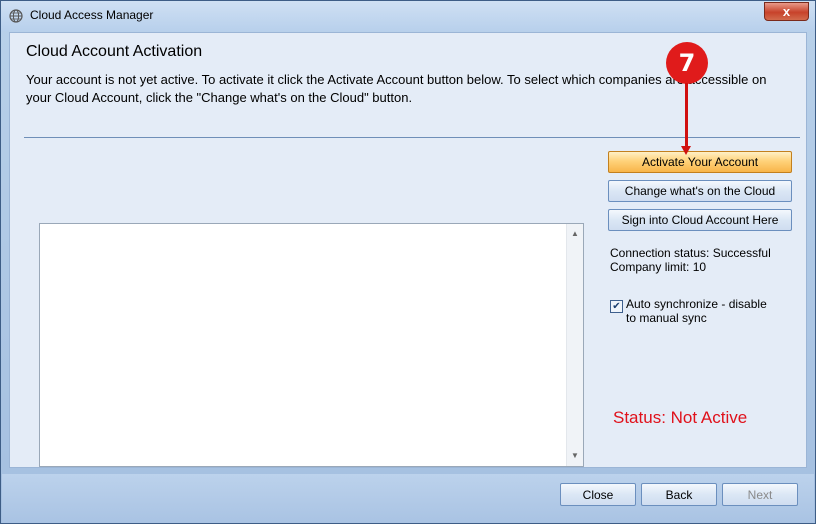  I want to click on sign-in-cloud-button: Sign into Cloud Account Here, so click(700, 220).